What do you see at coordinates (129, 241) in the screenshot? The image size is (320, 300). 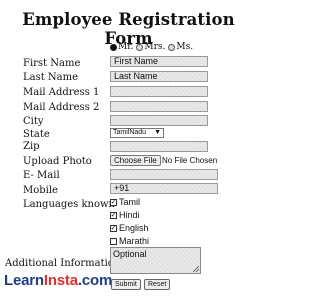 I see `checkbox-marathi: Marathi` at bounding box center [129, 241].